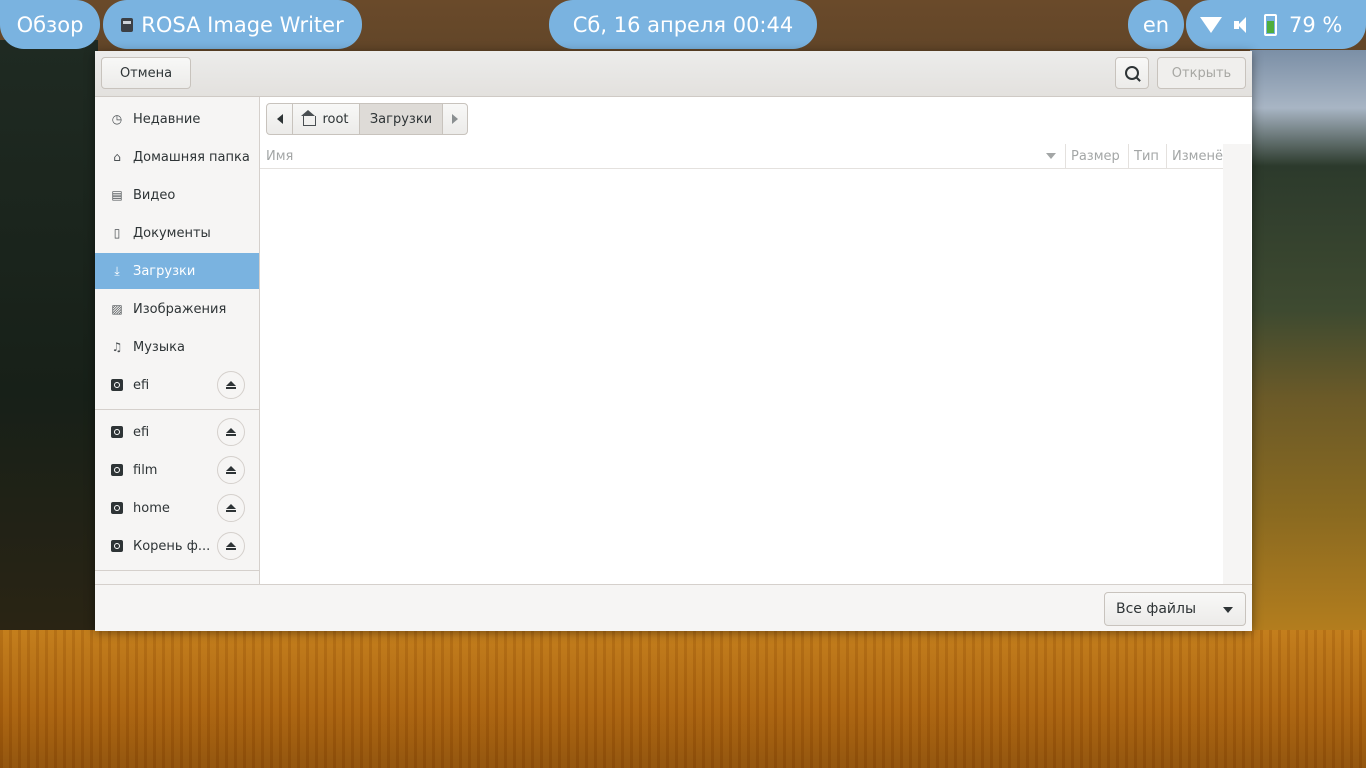 The width and height of the screenshot is (1366, 768). What do you see at coordinates (1243, 24) in the screenshot?
I see `volume-icon` at bounding box center [1243, 24].